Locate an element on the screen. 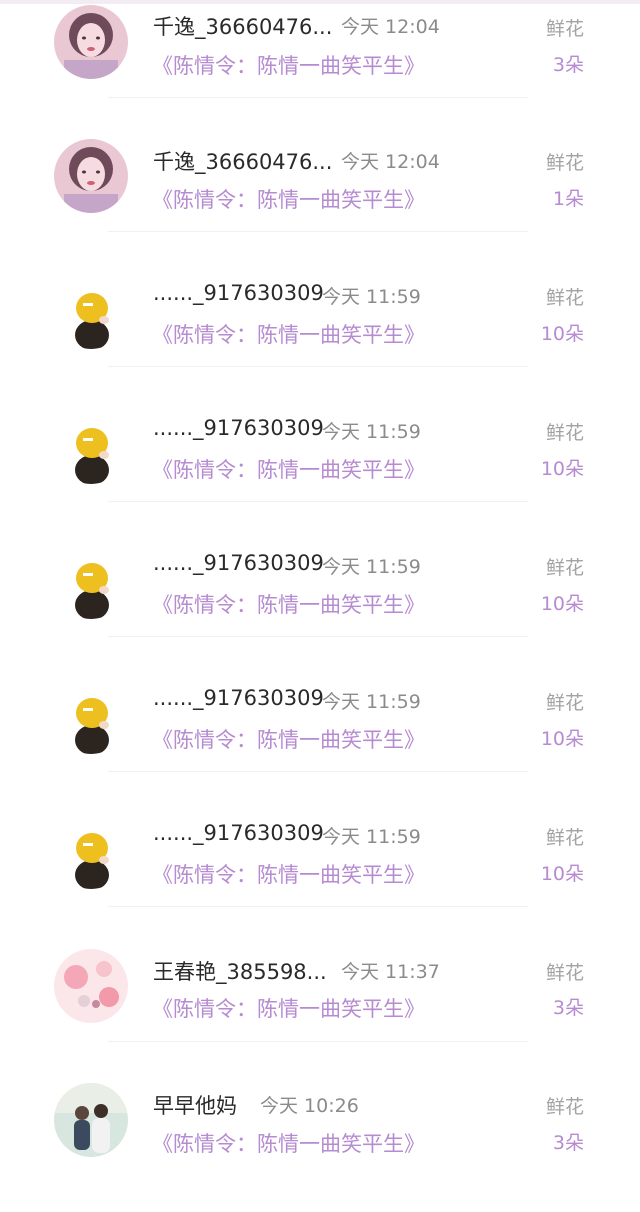 The width and height of the screenshot is (640, 1212). timestamp: 今天 10:26 is located at coordinates (309, 1106).